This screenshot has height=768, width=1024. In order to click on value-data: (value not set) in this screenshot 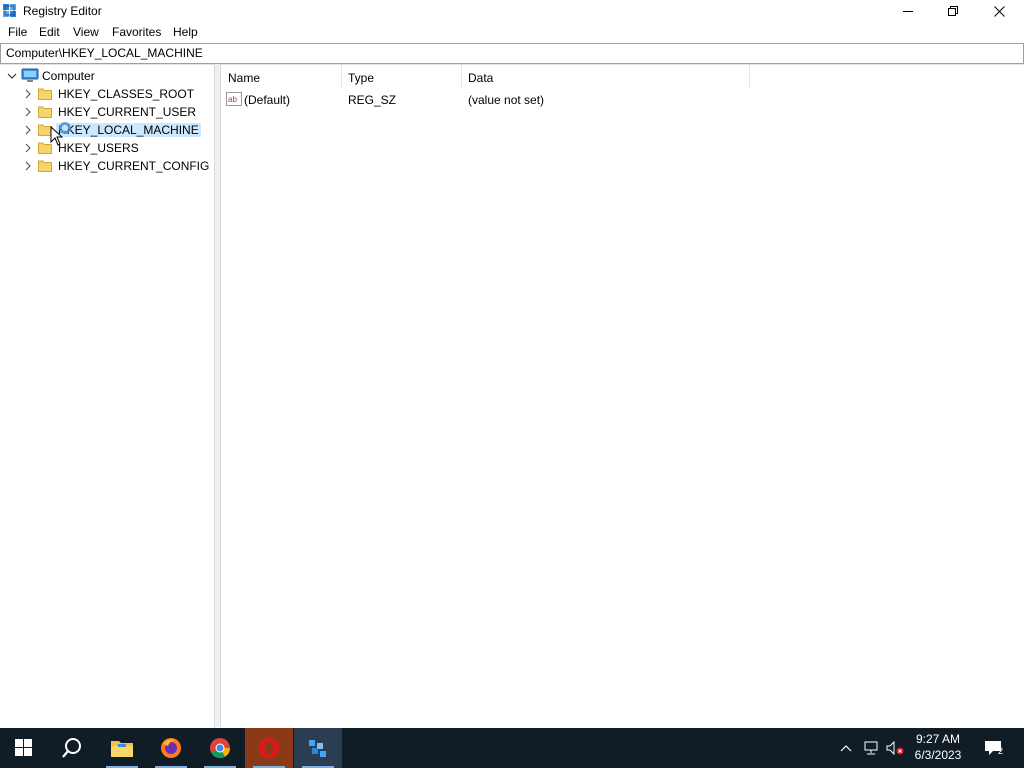, I will do `click(506, 100)`.